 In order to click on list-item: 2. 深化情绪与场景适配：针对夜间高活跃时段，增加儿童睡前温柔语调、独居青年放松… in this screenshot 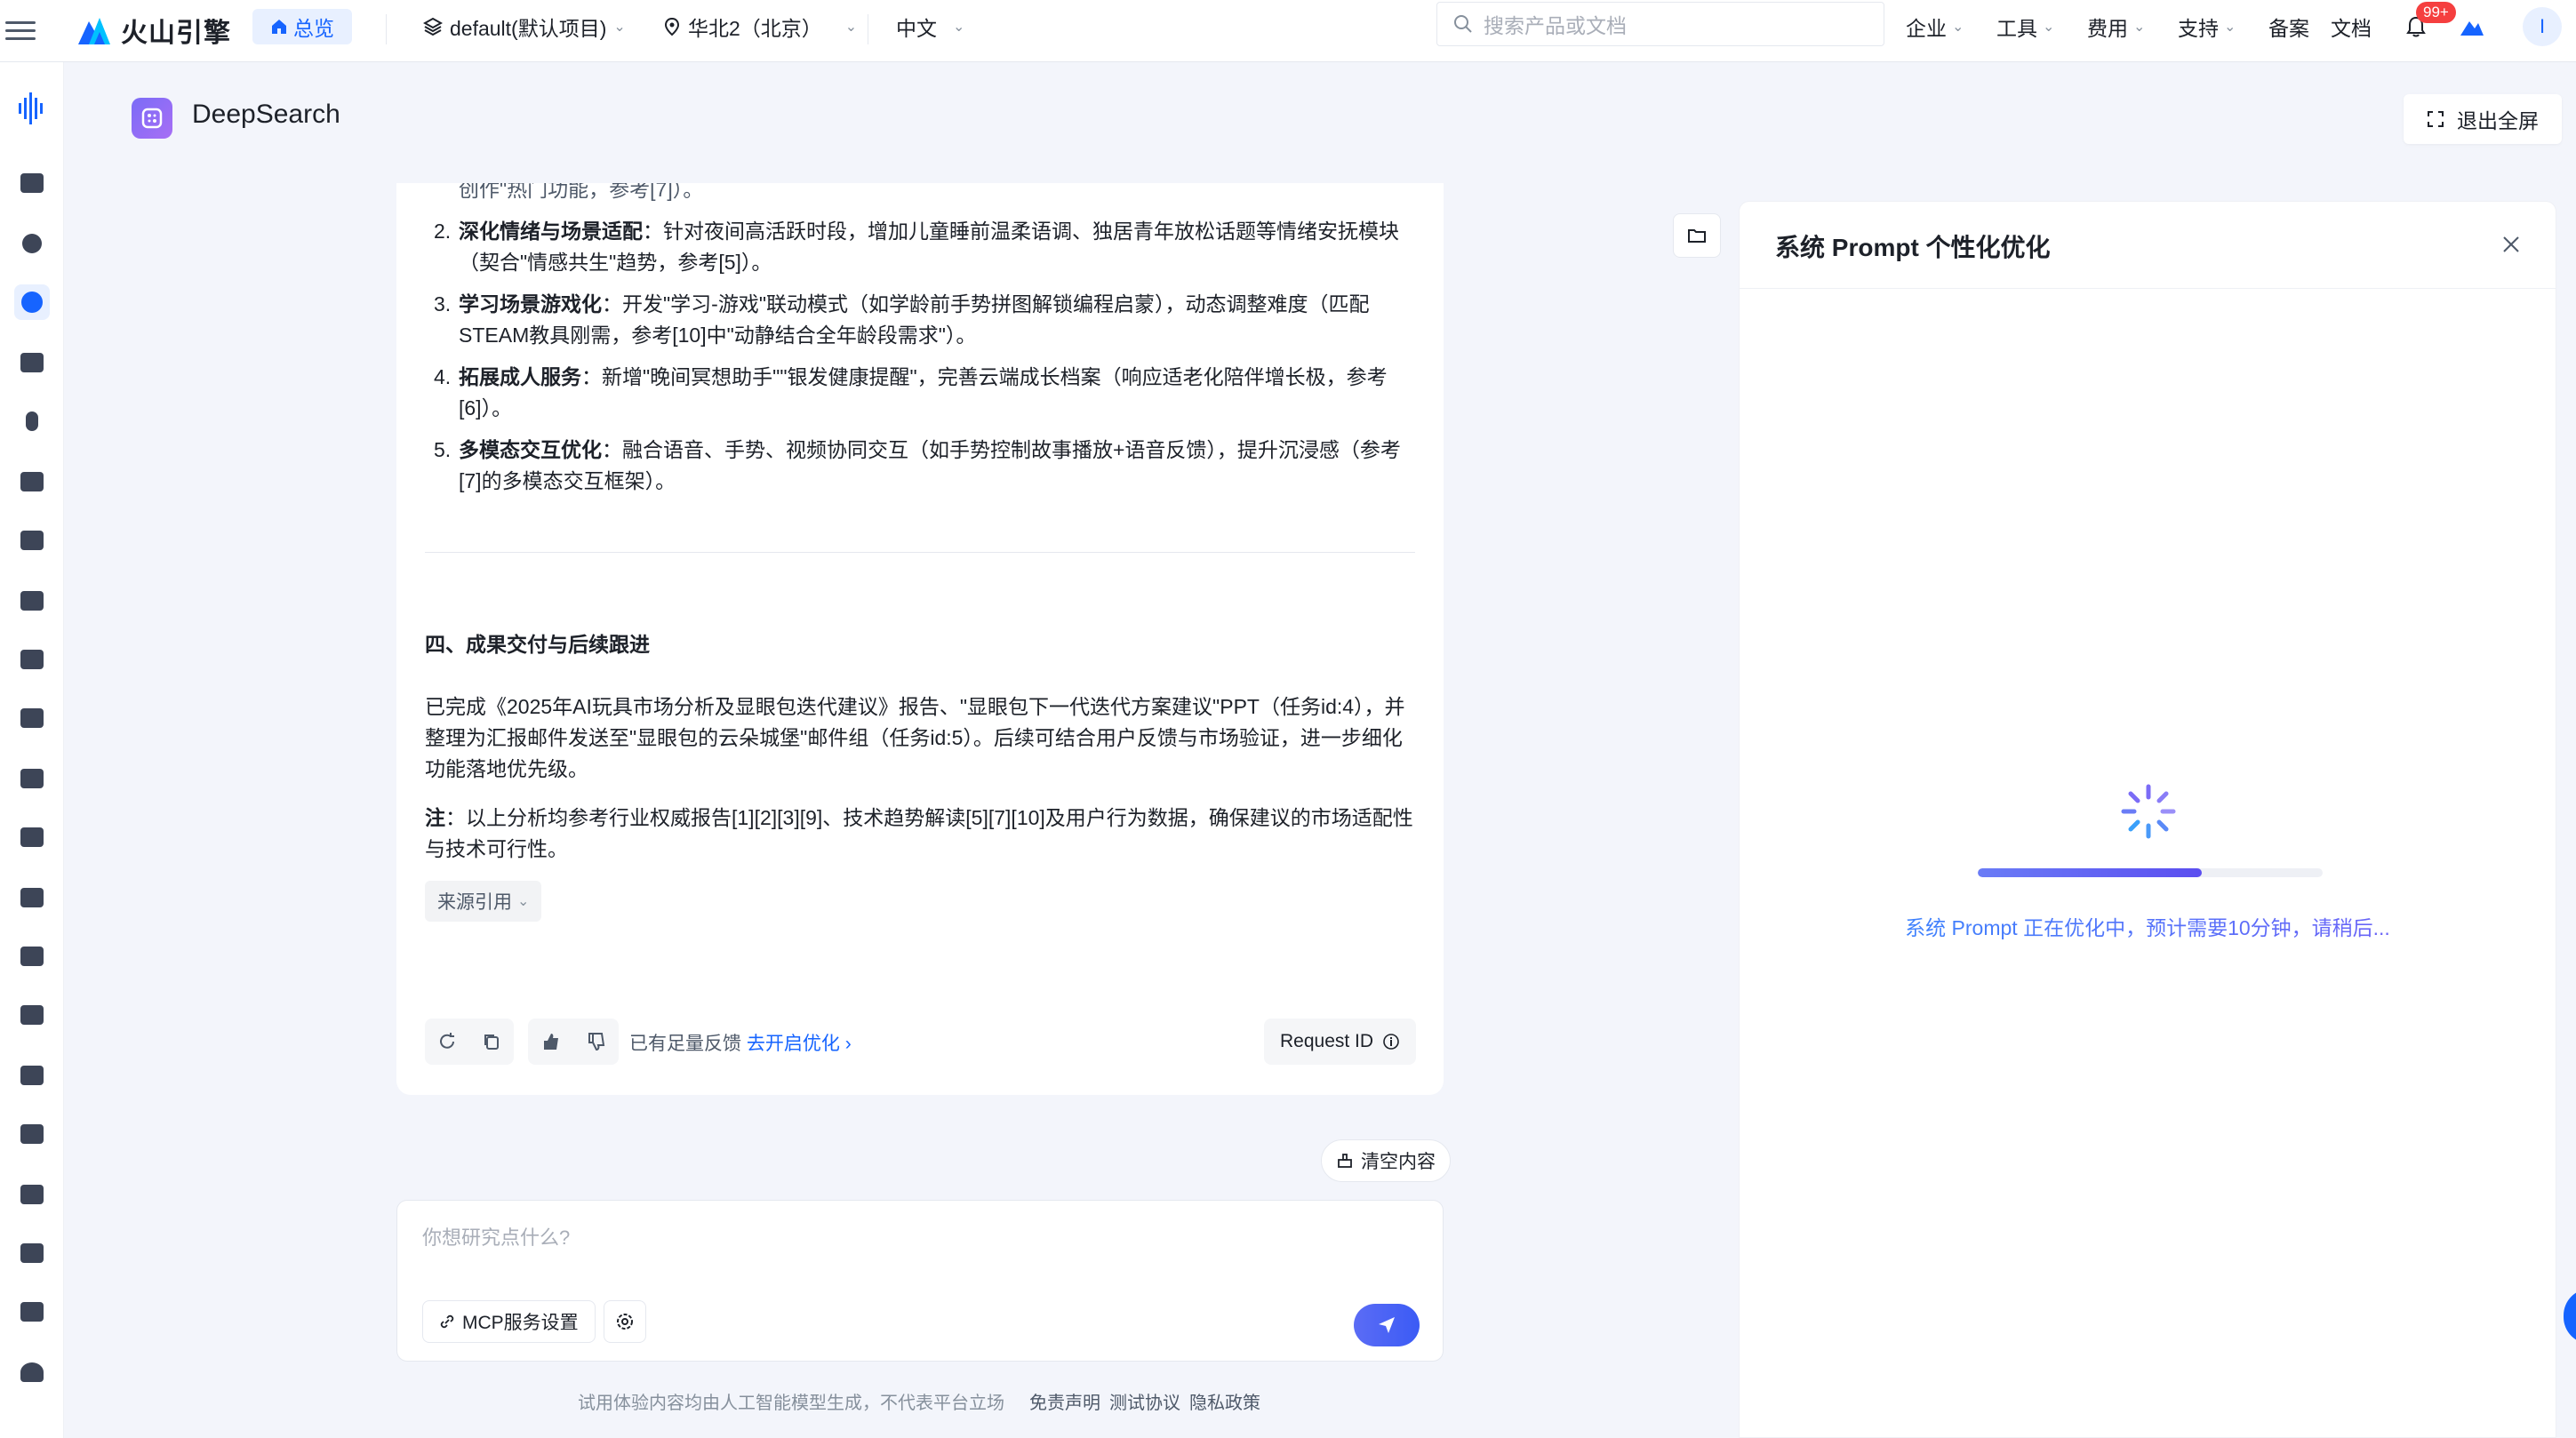, I will do `click(920, 247)`.